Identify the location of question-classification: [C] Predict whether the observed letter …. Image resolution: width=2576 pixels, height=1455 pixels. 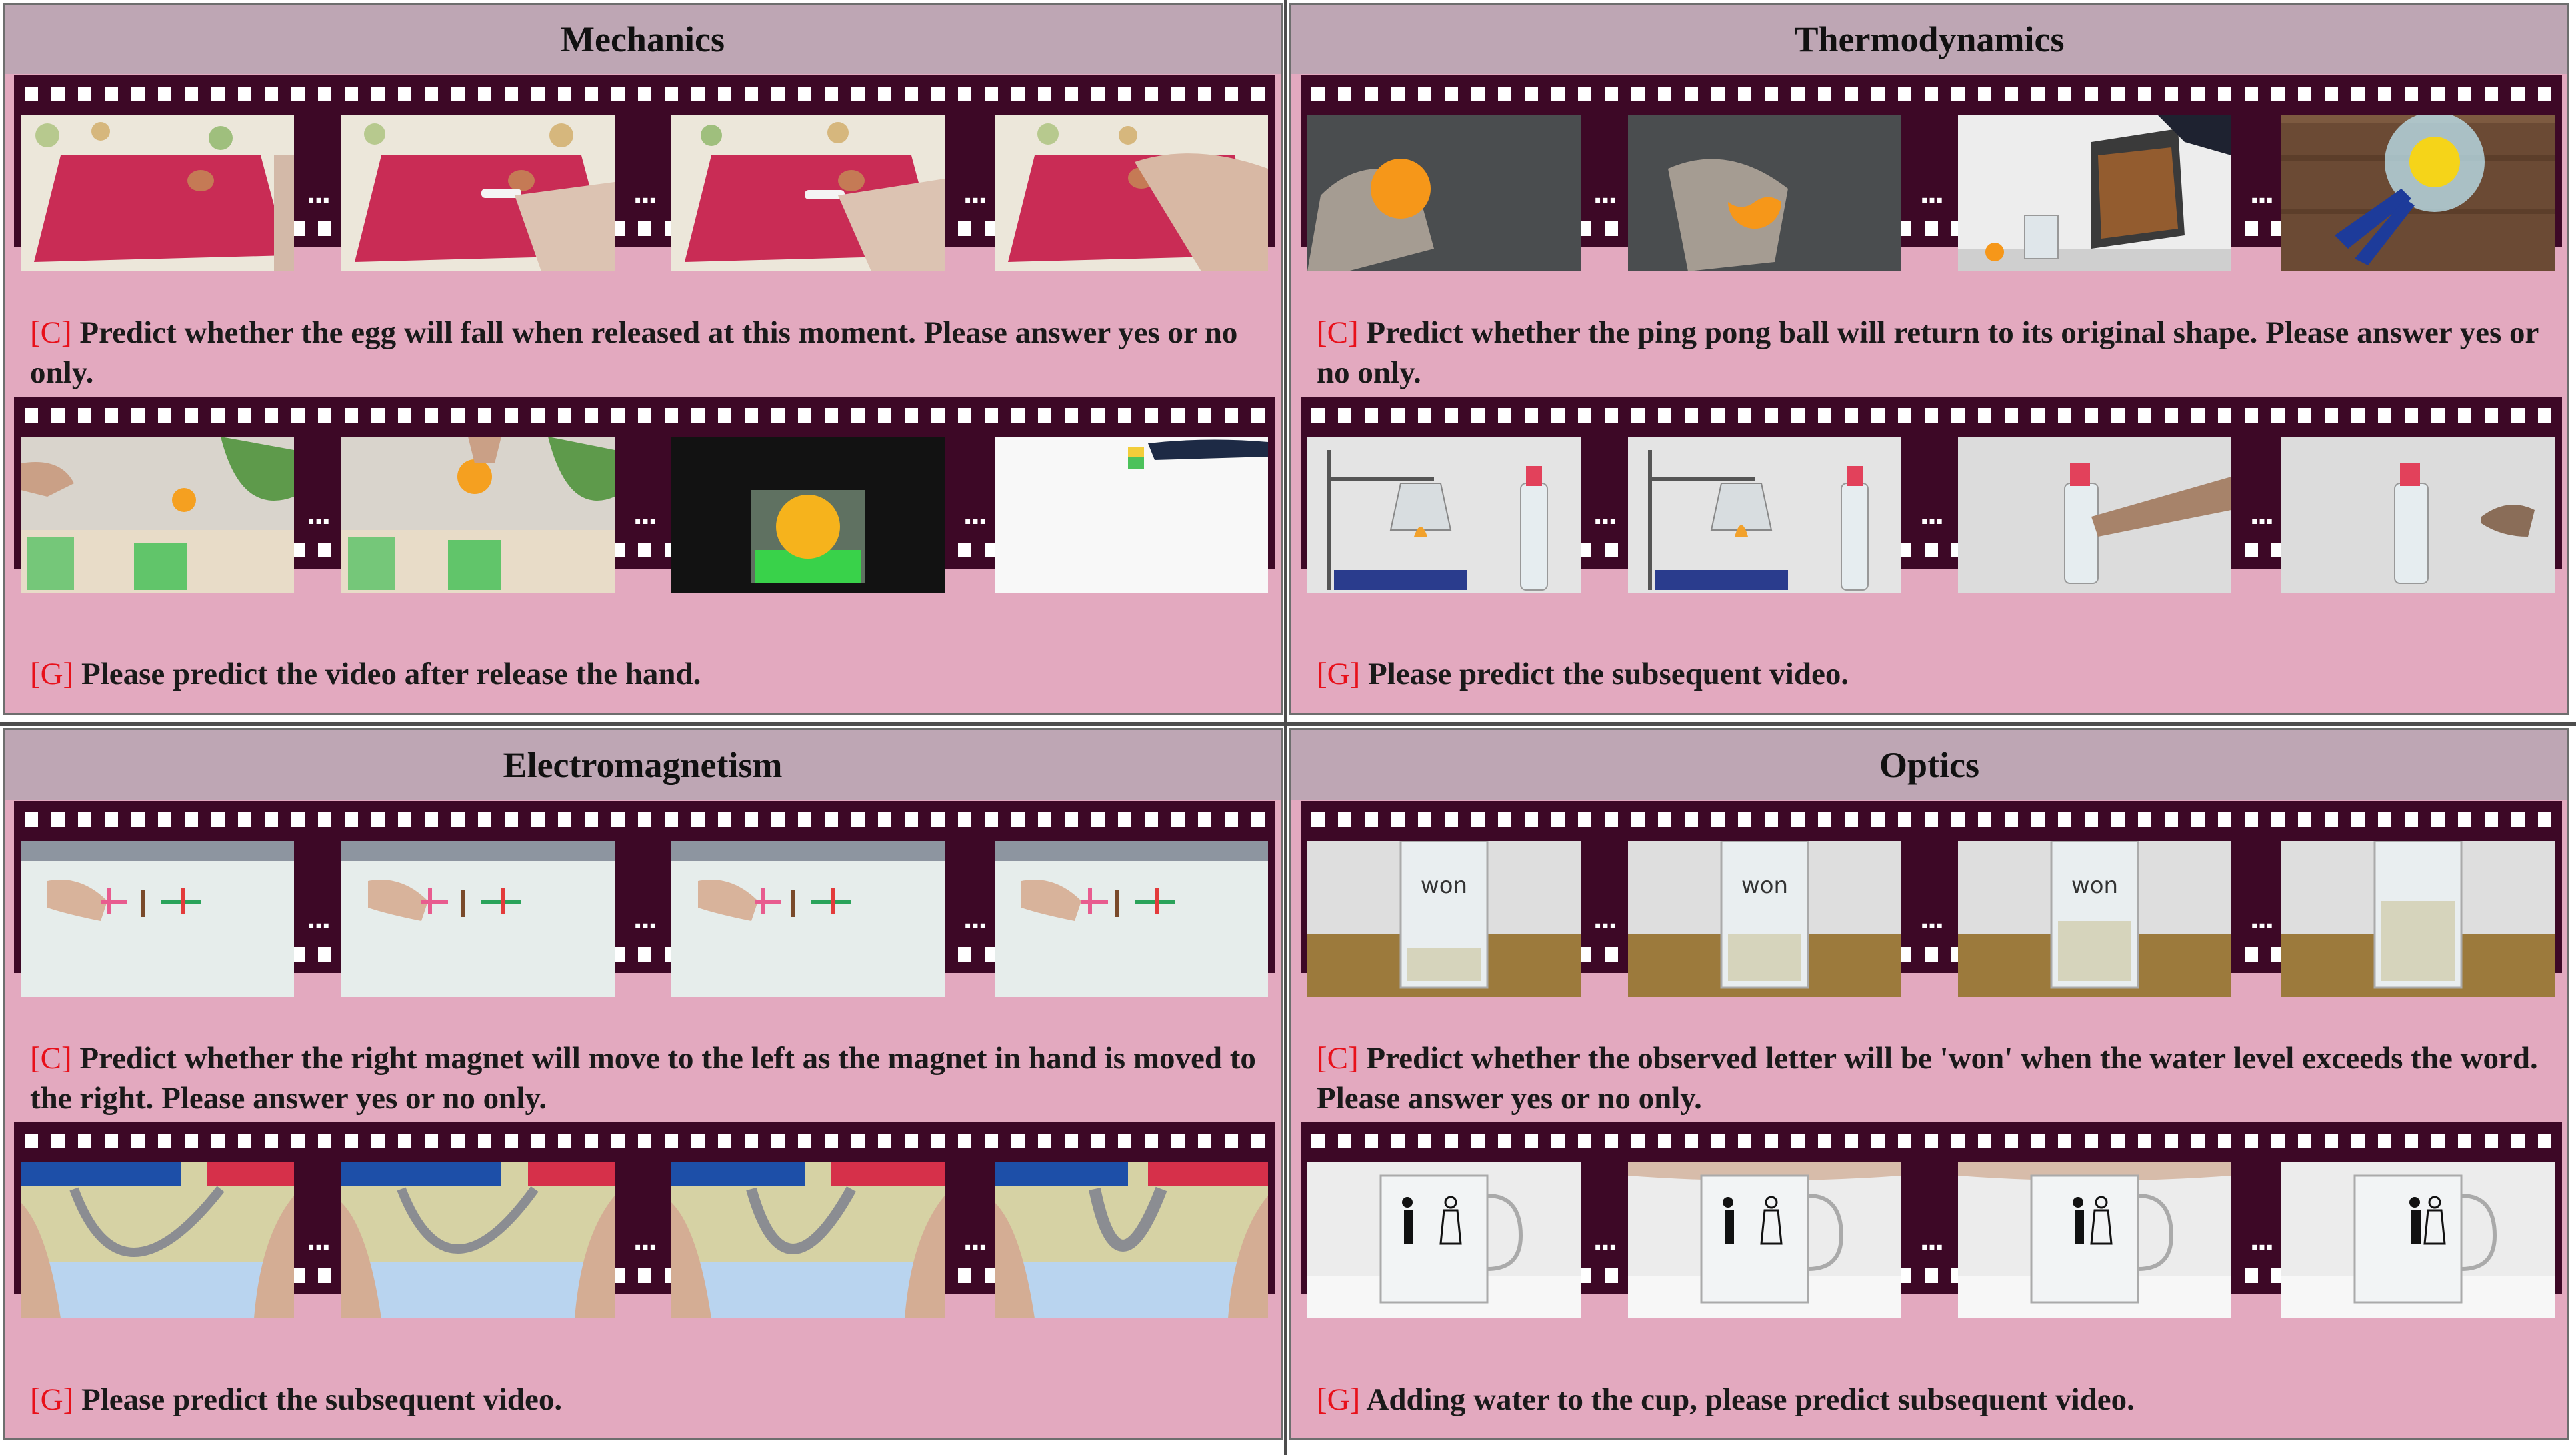
(1937, 1078).